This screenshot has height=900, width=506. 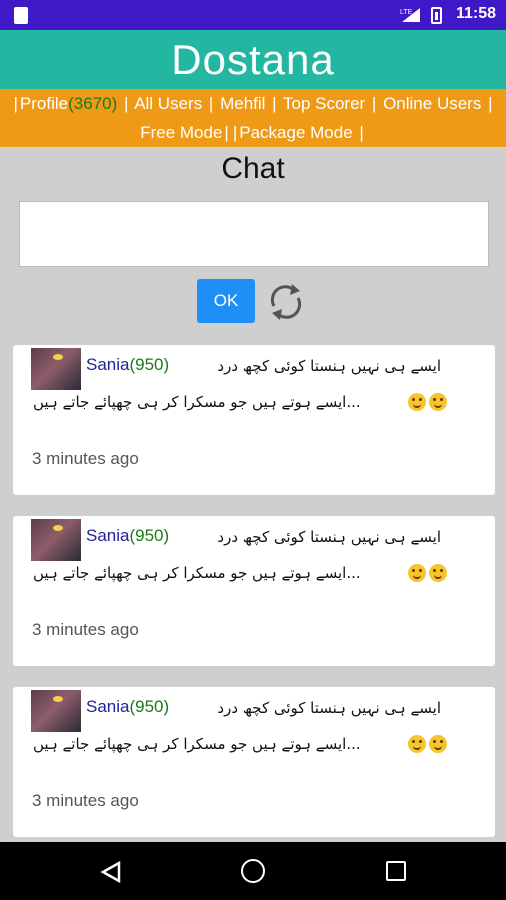 What do you see at coordinates (253, 15) in the screenshot?
I see `status-bar: LTE 11:58` at bounding box center [253, 15].